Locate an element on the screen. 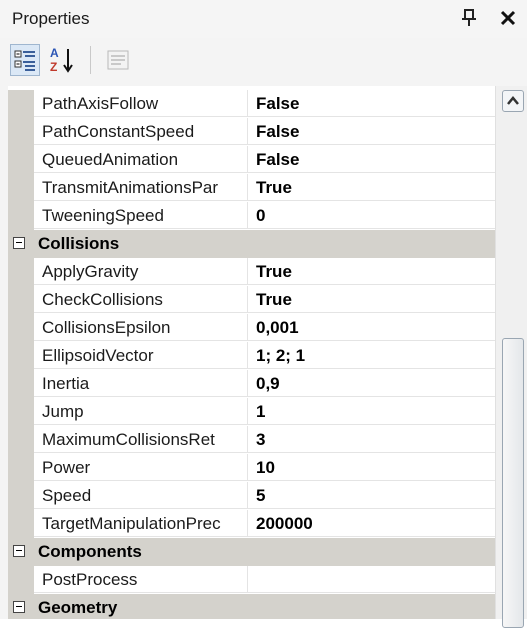 The height and width of the screenshot is (628, 527). property-name: TargetManipulationPrec is located at coordinates (141, 523).